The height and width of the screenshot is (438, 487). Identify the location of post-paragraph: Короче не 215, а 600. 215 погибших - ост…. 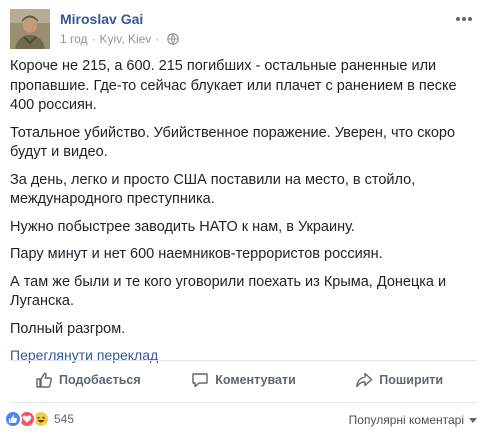
(233, 85).